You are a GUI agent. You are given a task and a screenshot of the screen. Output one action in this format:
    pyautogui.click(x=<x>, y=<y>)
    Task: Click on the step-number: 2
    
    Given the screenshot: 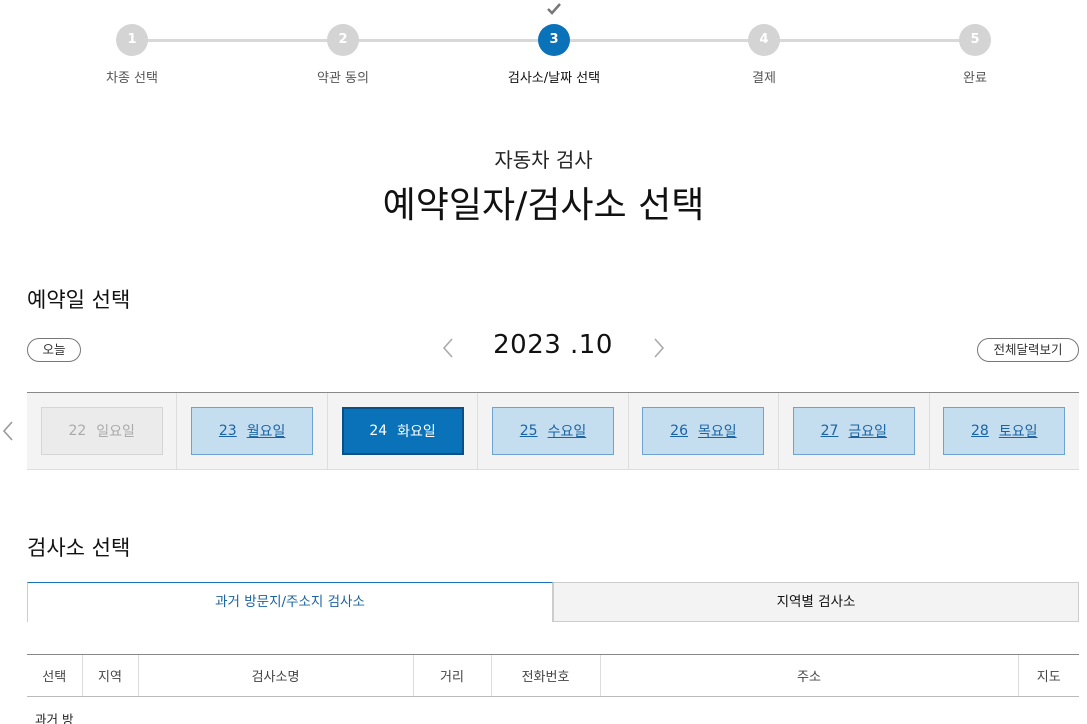 What is the action you would take?
    pyautogui.click(x=343, y=40)
    